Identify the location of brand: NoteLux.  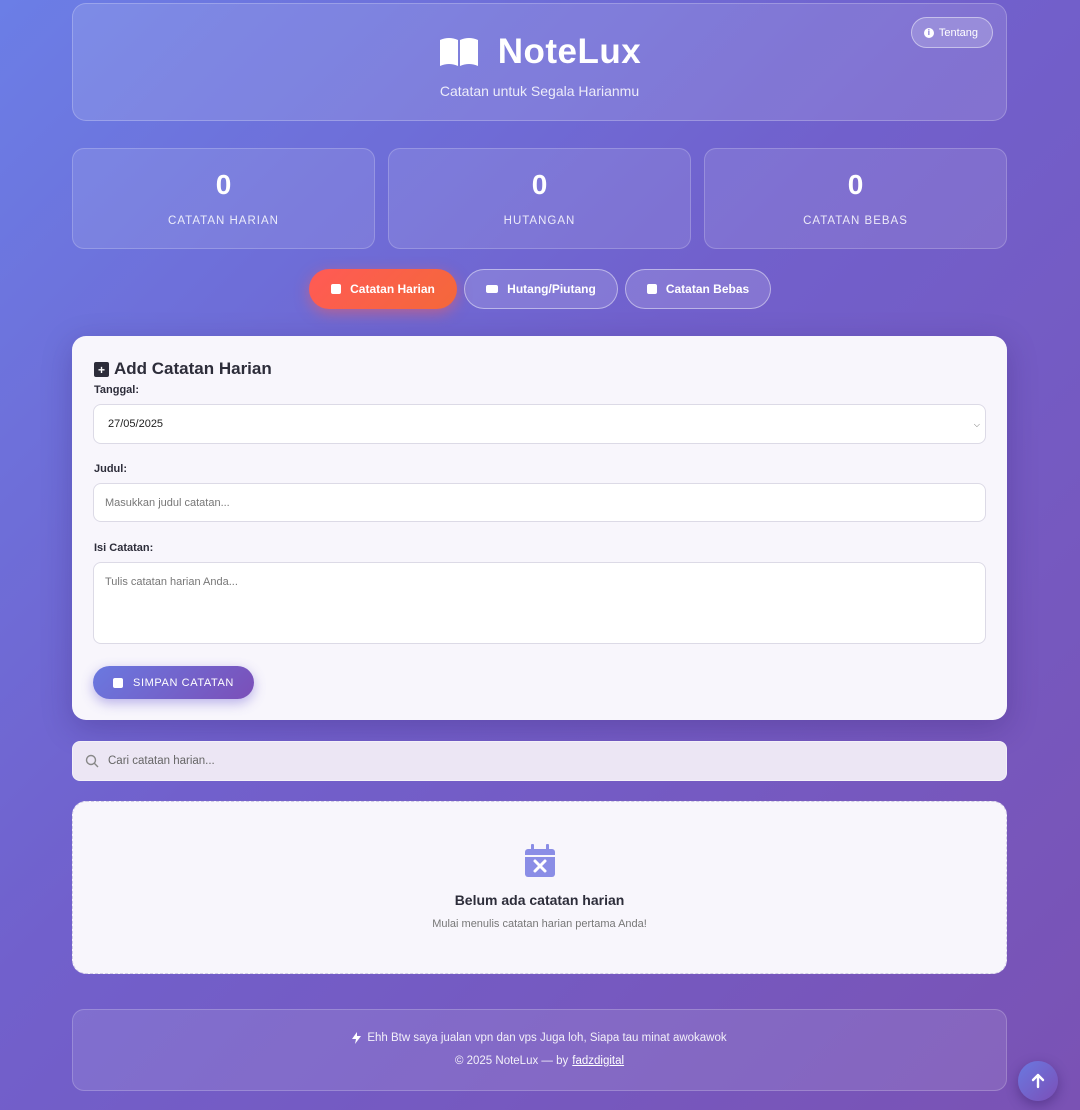
(539, 52).